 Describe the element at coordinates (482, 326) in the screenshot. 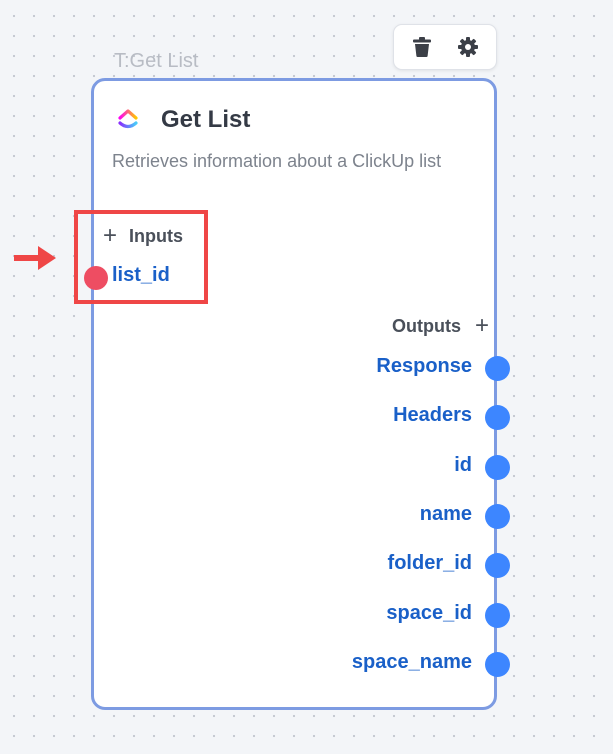

I see `add-output-icon: +` at that location.